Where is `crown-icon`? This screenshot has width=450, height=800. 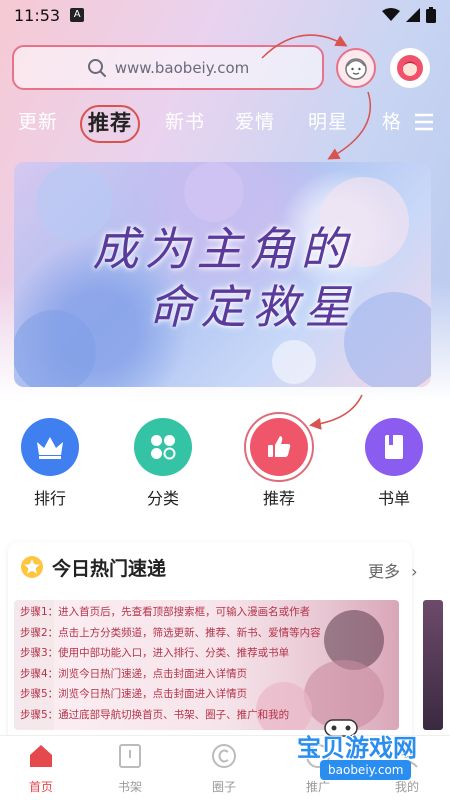 crown-icon is located at coordinates (50, 448).